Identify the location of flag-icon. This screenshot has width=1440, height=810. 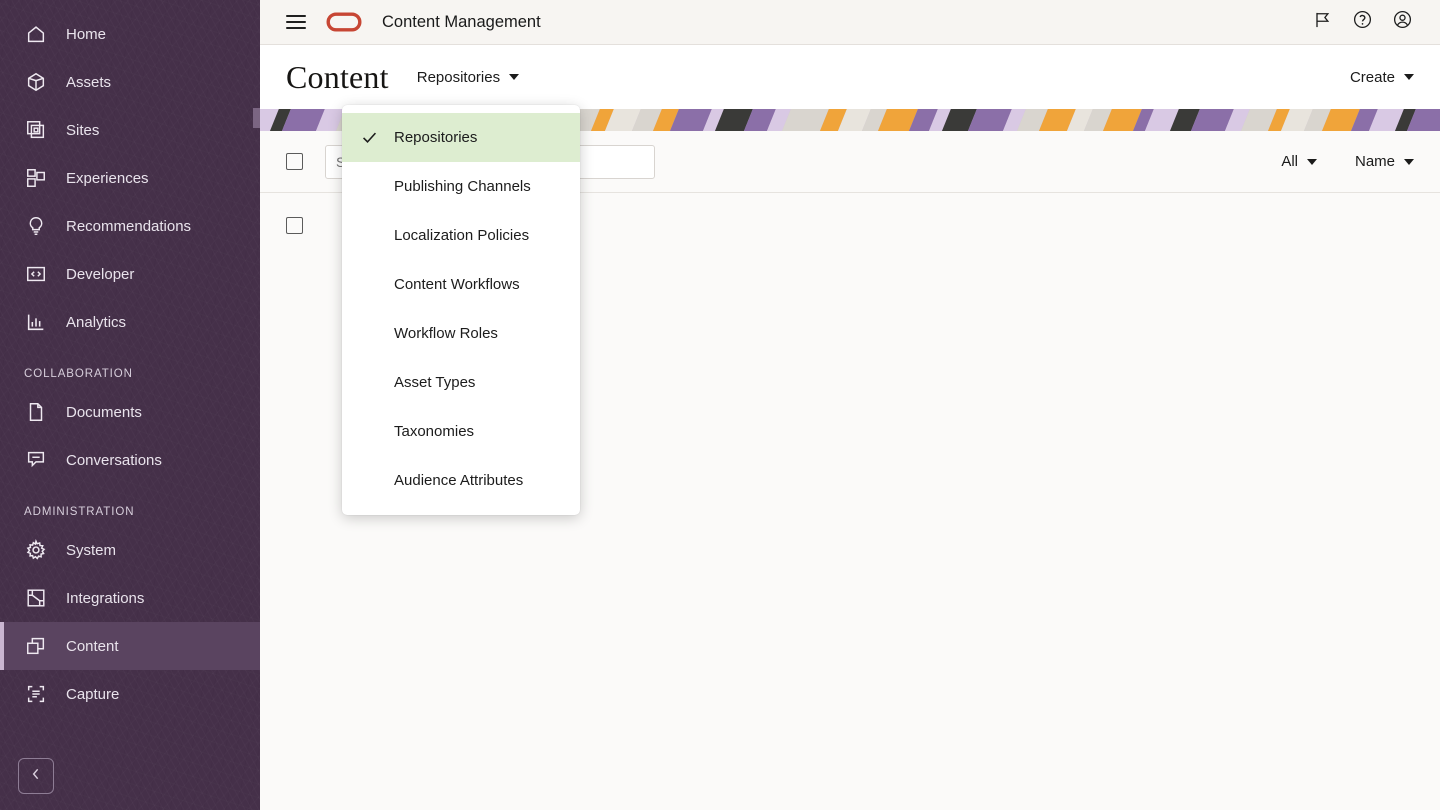
(1322, 22).